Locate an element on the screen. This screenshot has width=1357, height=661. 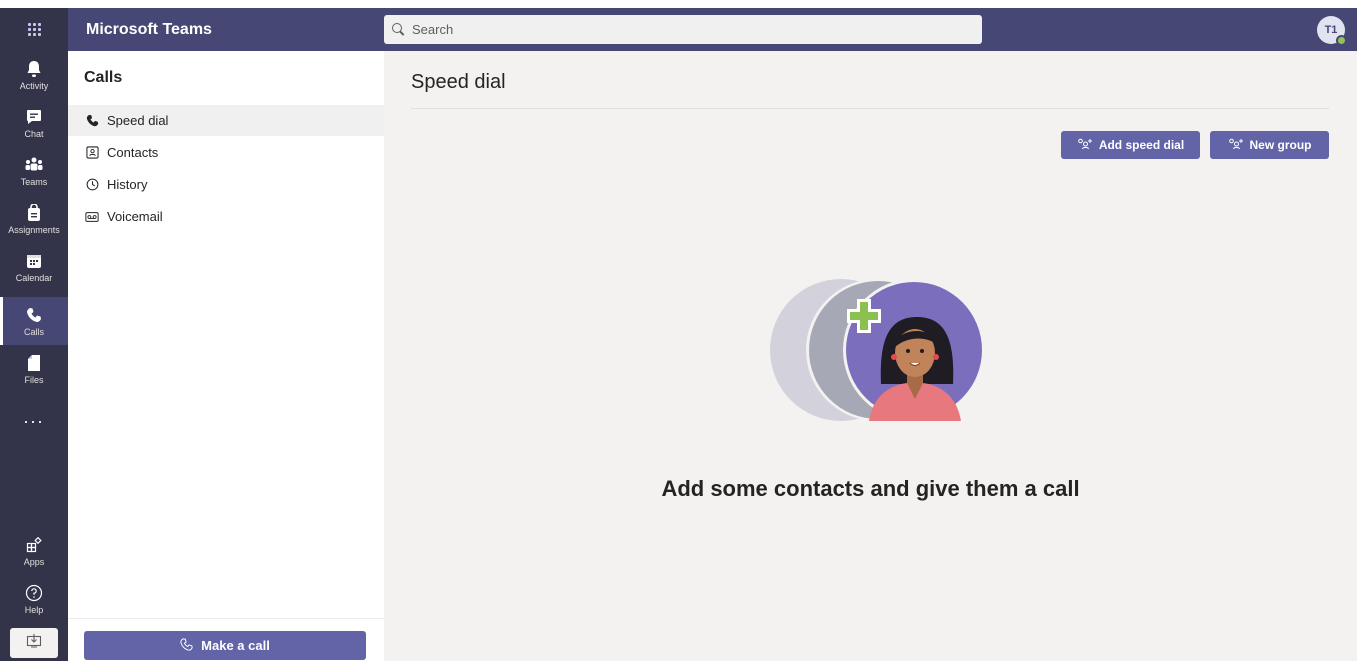
contacts-illustration is located at coordinates (877, 350).